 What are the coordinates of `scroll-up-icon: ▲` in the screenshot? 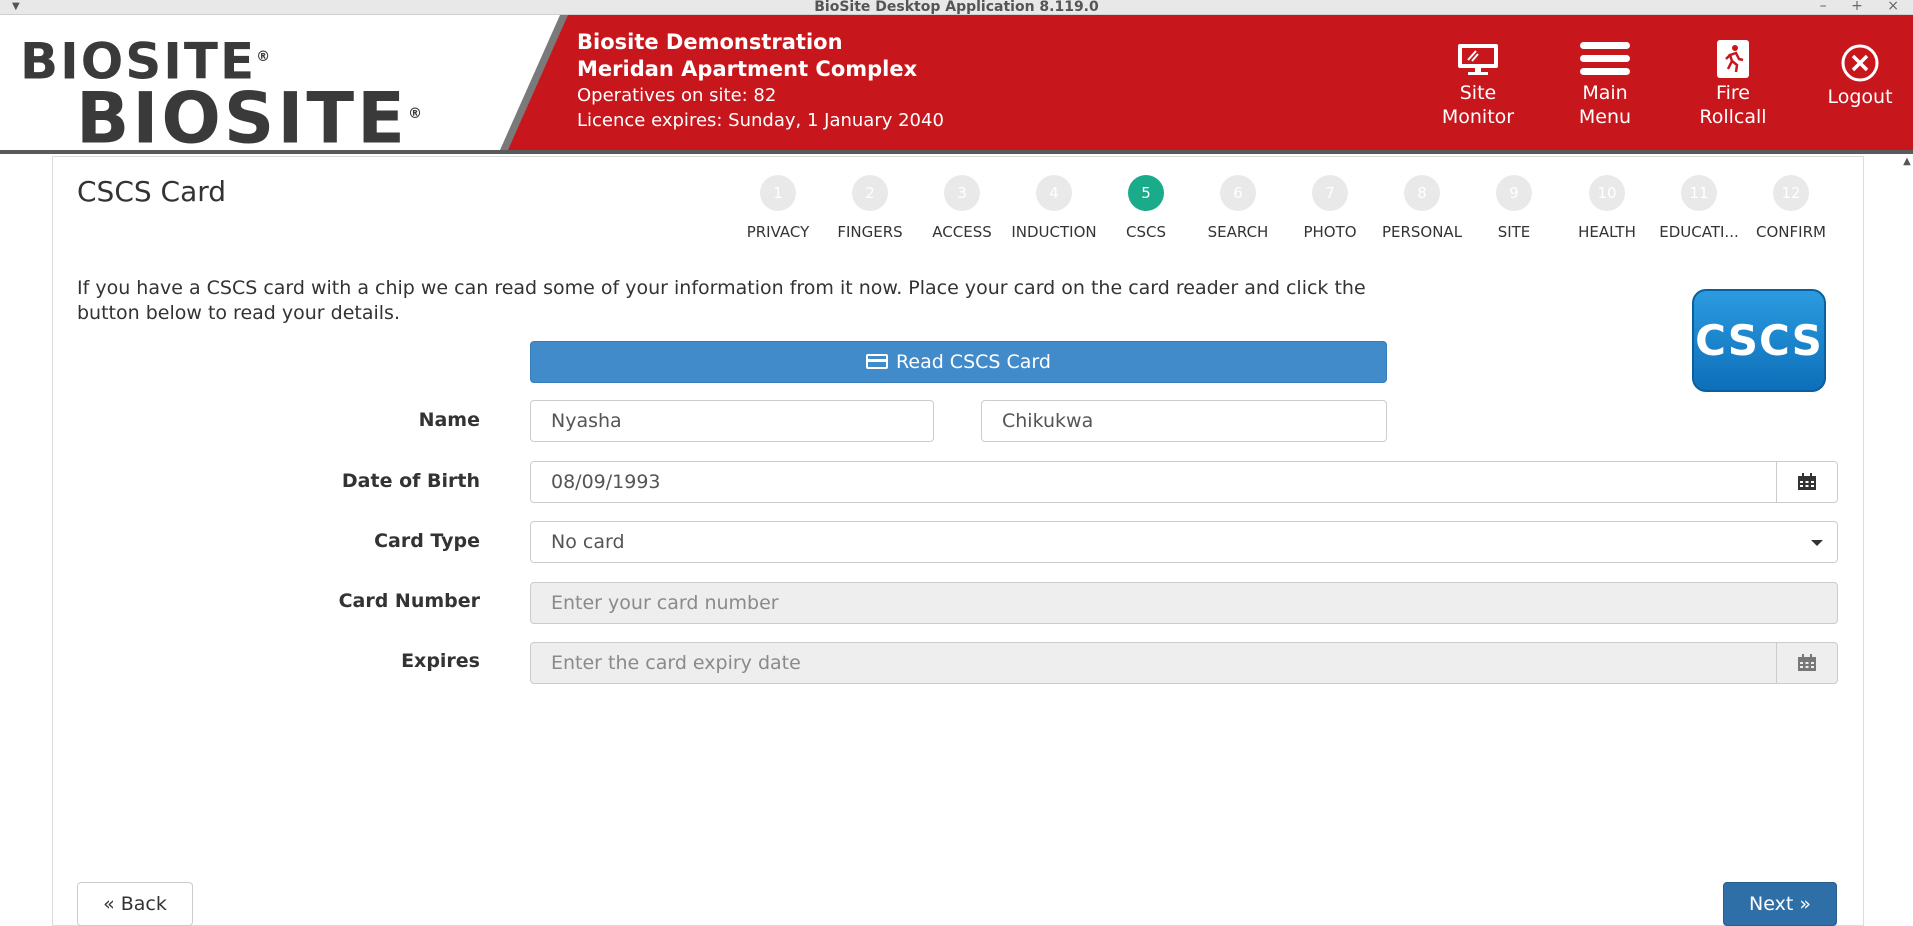 It's located at (1907, 163).